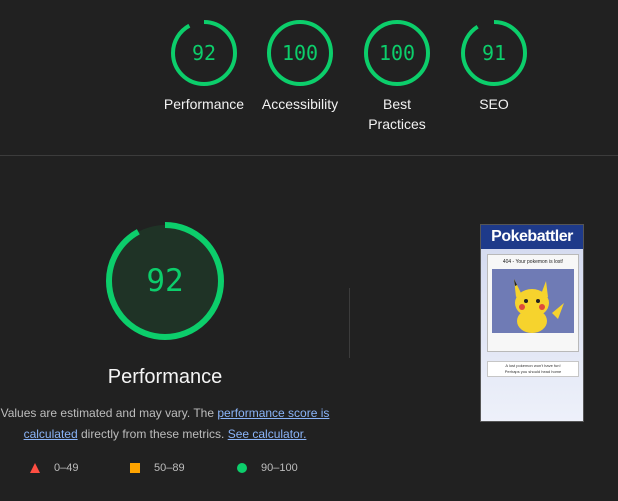 The image size is (618, 501). Describe the element at coordinates (349, 323) in the screenshot. I see `vertical-divider` at that location.